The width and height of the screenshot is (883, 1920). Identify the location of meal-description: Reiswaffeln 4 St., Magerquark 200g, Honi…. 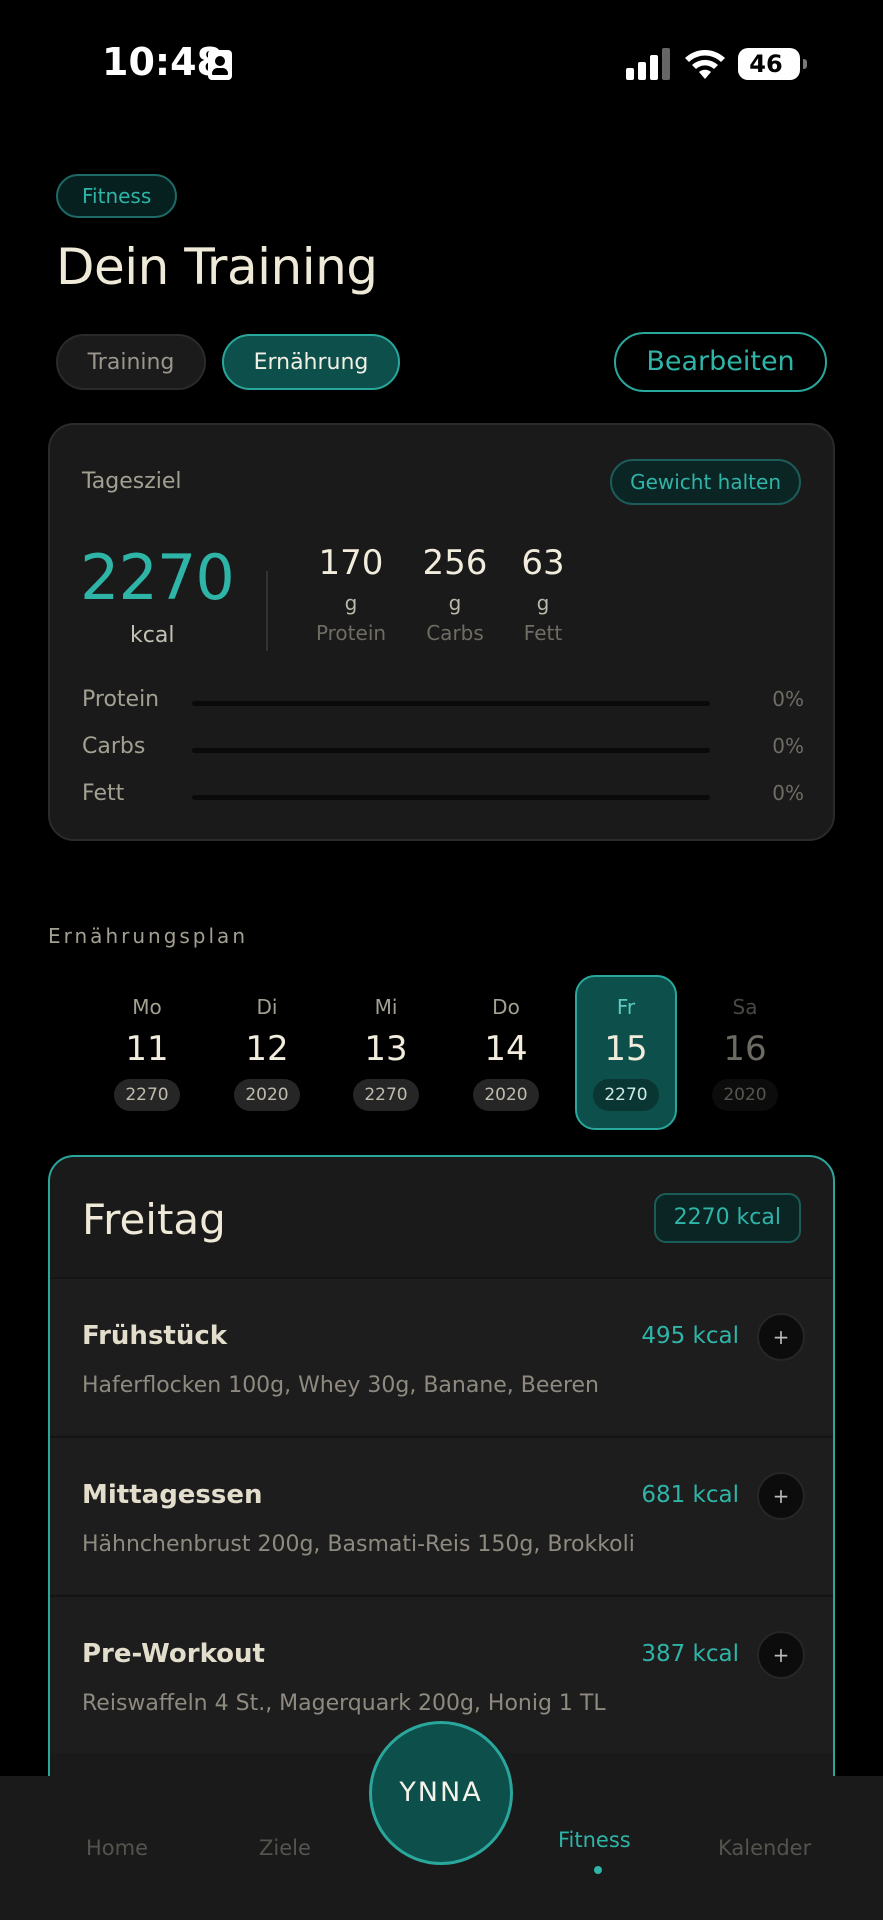
(344, 1703).